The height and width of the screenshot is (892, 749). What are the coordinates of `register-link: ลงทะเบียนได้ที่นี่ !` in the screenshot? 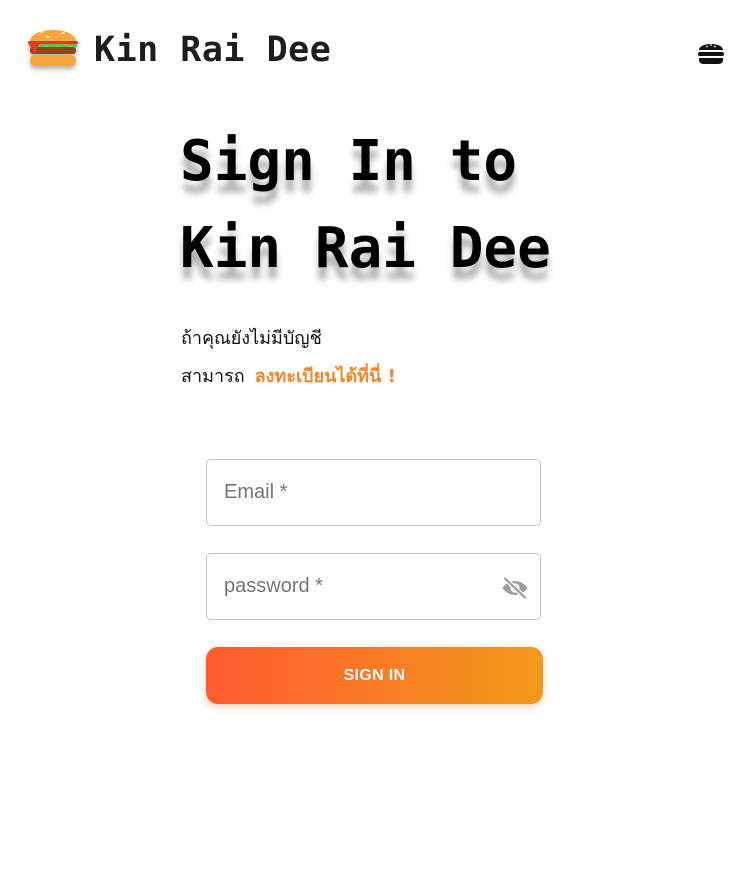 It's located at (325, 376).